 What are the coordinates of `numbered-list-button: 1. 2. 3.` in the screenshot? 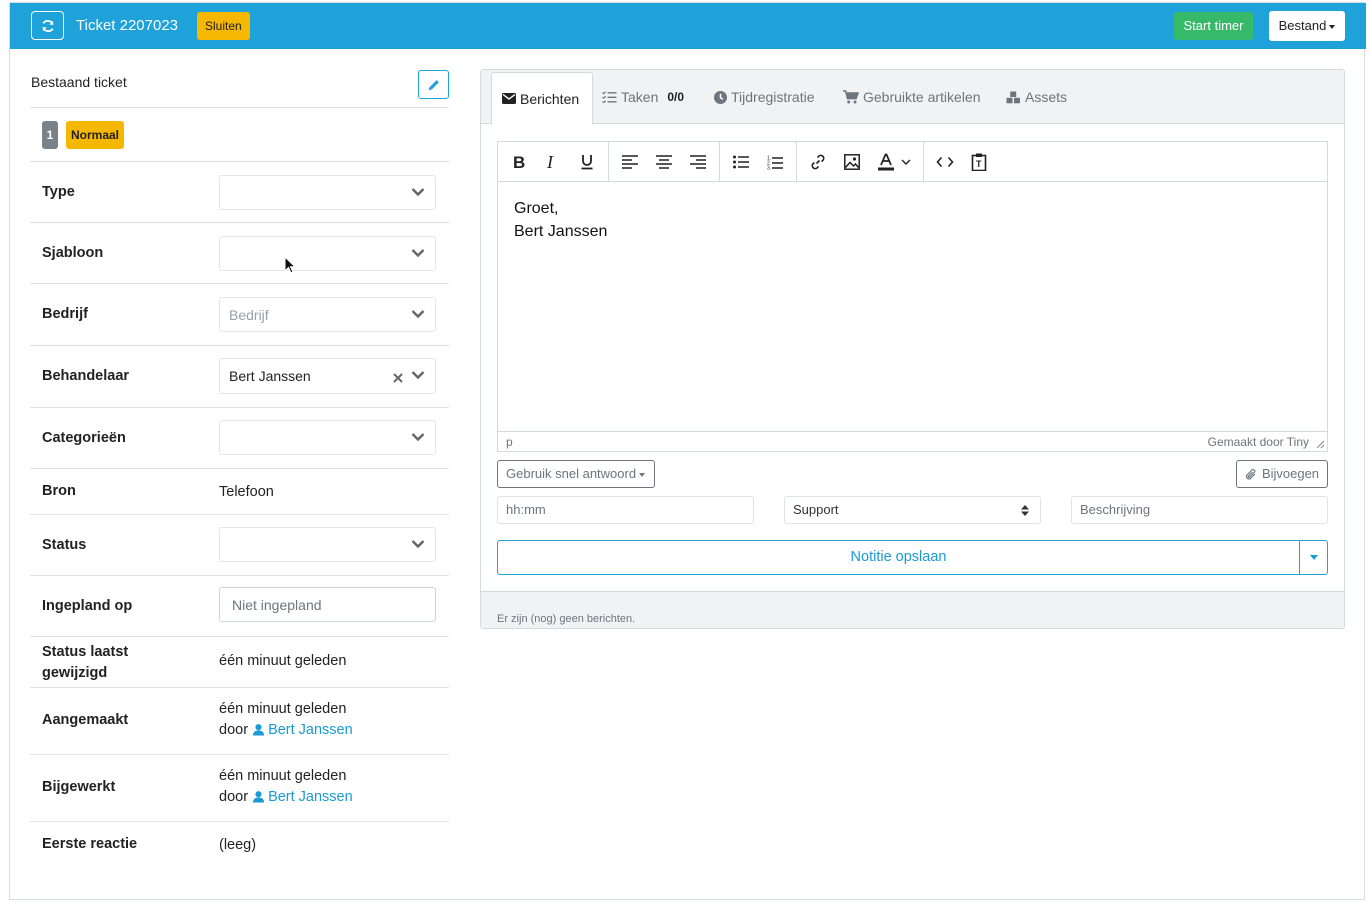 It's located at (775, 162).